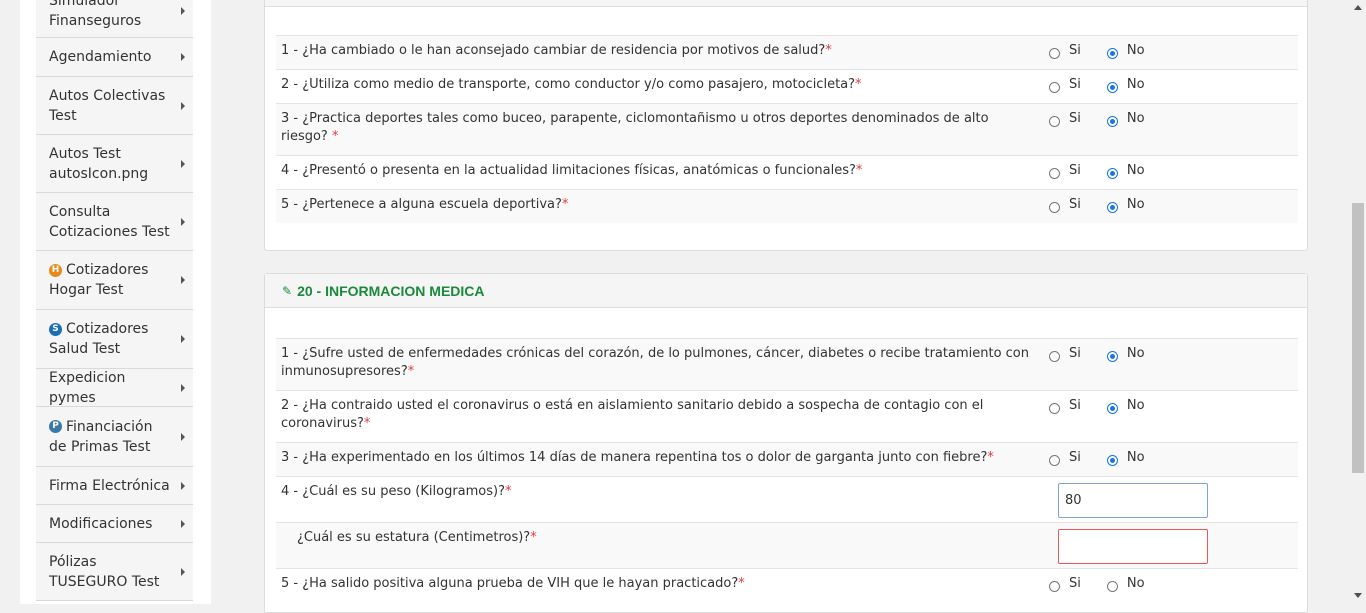 This screenshot has height=613, width=1366. I want to click on sidebar-item-simulador-finanseguros: Simulador Finanseguros, so click(114, 19).